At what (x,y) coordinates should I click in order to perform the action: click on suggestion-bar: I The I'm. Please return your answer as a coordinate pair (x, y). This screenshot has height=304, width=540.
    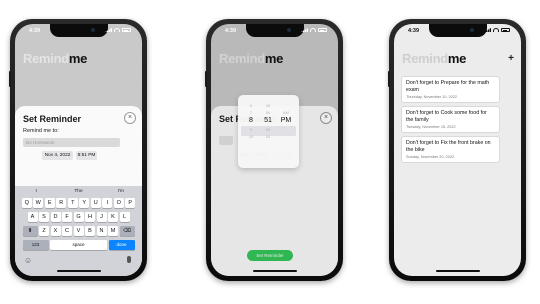
    Looking at the image, I should click on (78, 192).